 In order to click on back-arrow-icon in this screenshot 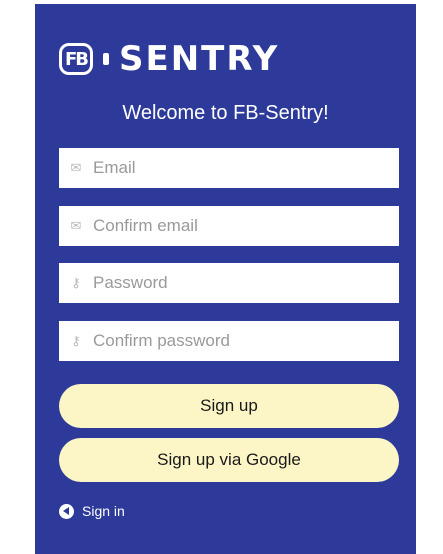, I will do `click(66, 511)`.